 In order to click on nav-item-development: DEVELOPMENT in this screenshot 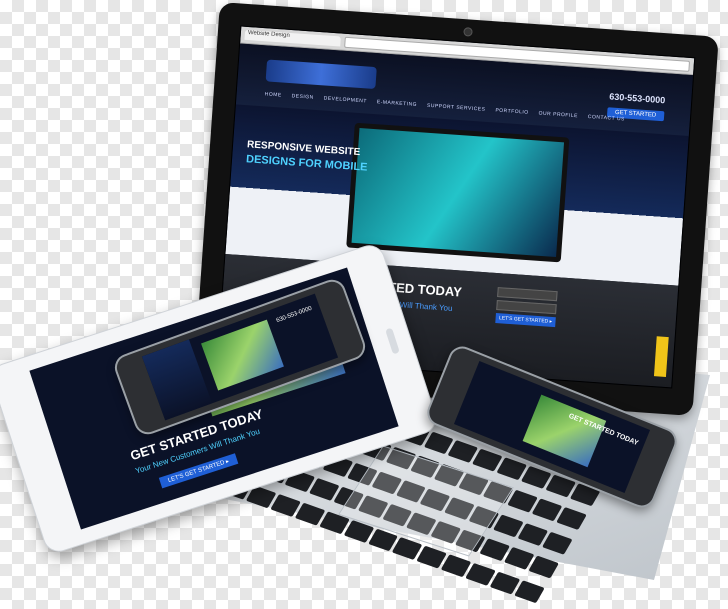, I will do `click(345, 102)`.